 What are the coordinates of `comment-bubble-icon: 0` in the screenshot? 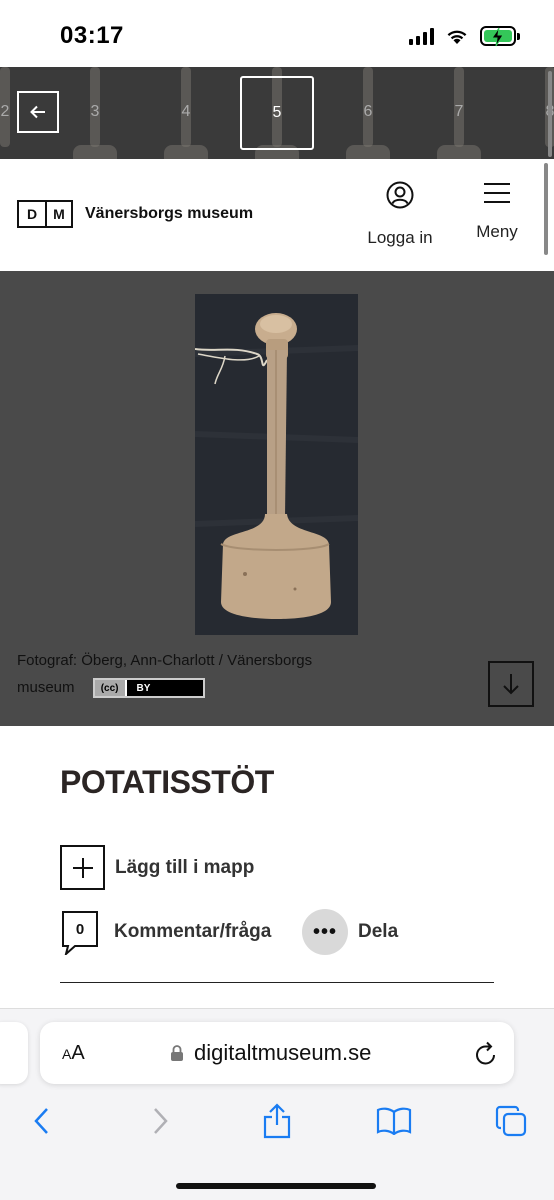 It's located at (80, 932).